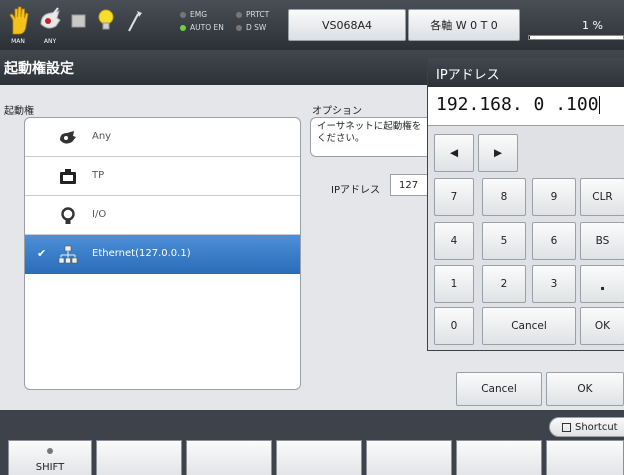 The width and height of the screenshot is (624, 475). Describe the element at coordinates (499, 389) in the screenshot. I see `cancel-button: Cancel` at that location.